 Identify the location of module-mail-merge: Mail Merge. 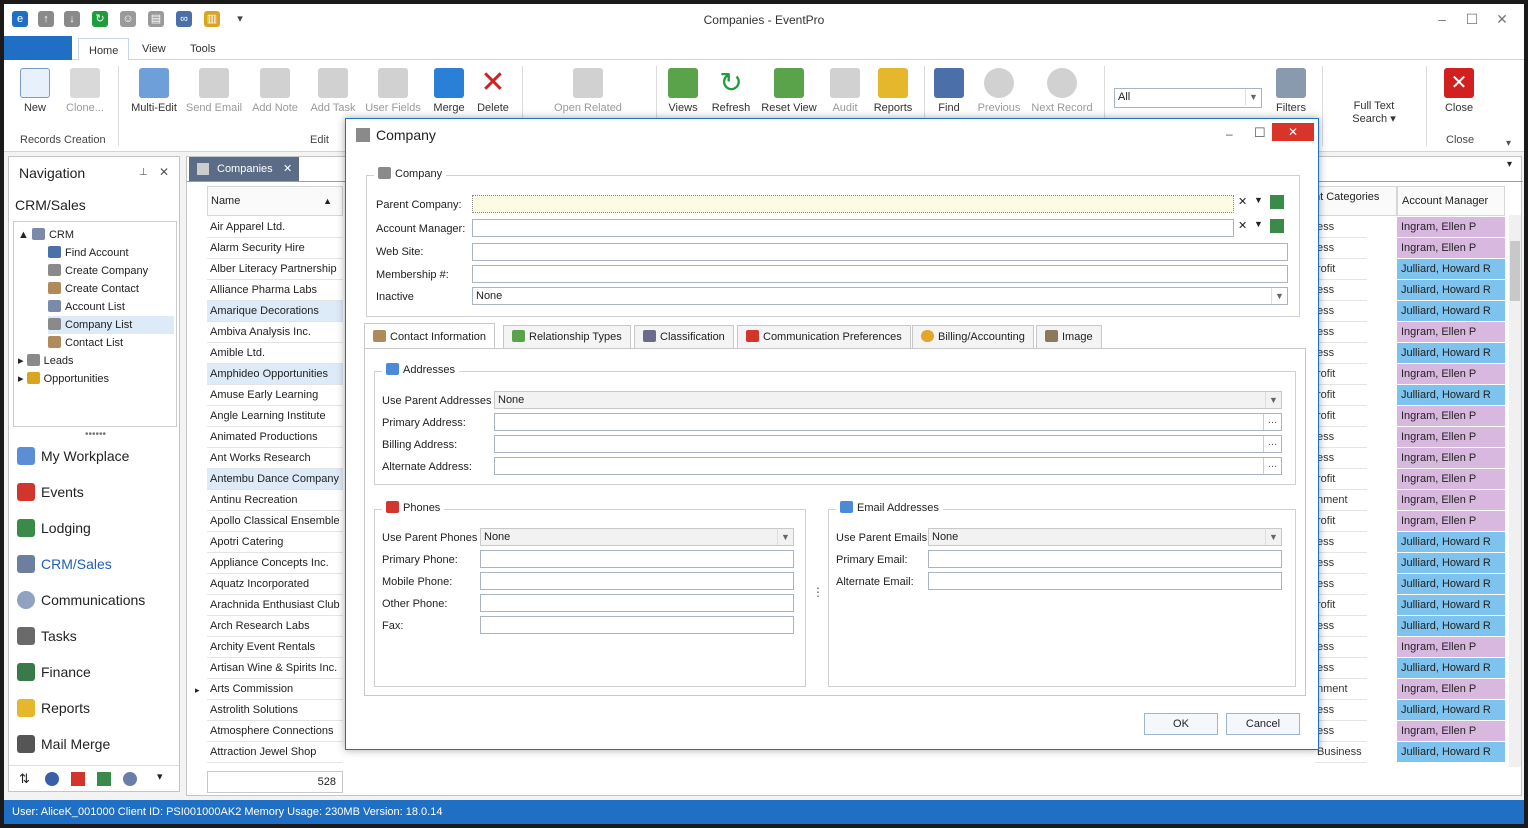
(63, 744).